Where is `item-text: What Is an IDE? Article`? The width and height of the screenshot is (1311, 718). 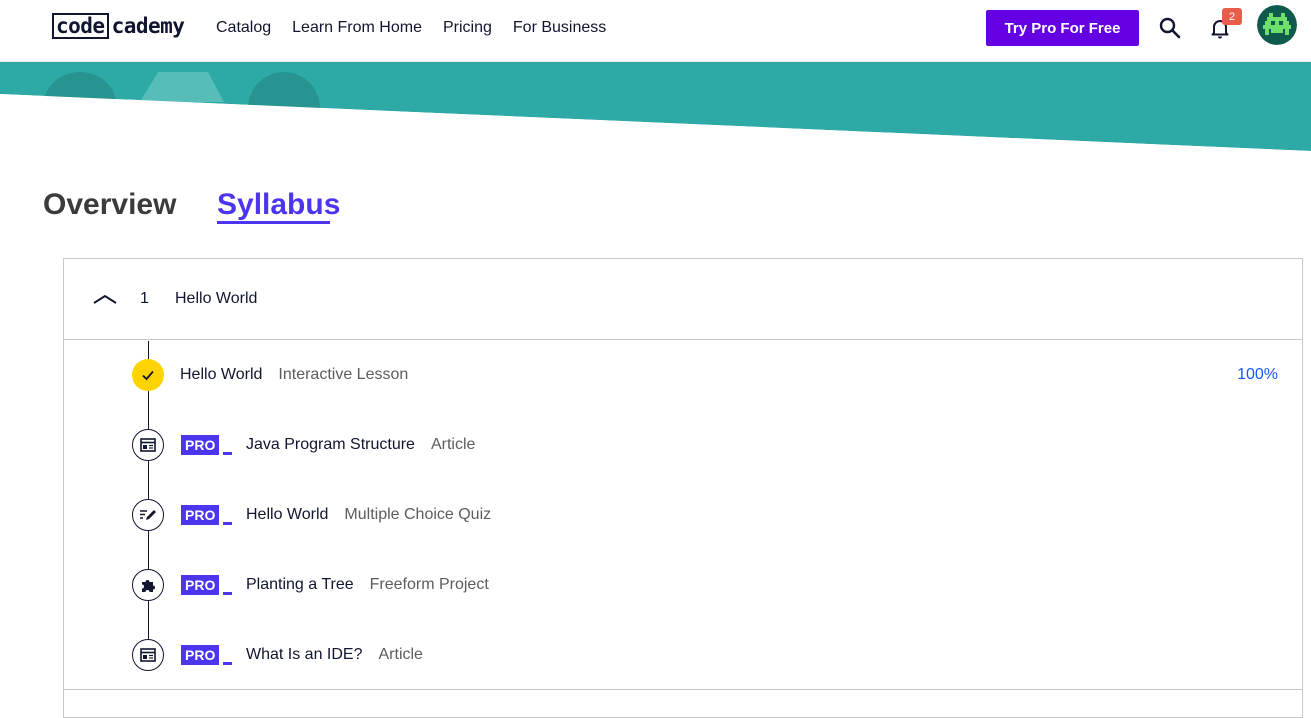
item-text: What Is an IDE? Article is located at coordinates (334, 655).